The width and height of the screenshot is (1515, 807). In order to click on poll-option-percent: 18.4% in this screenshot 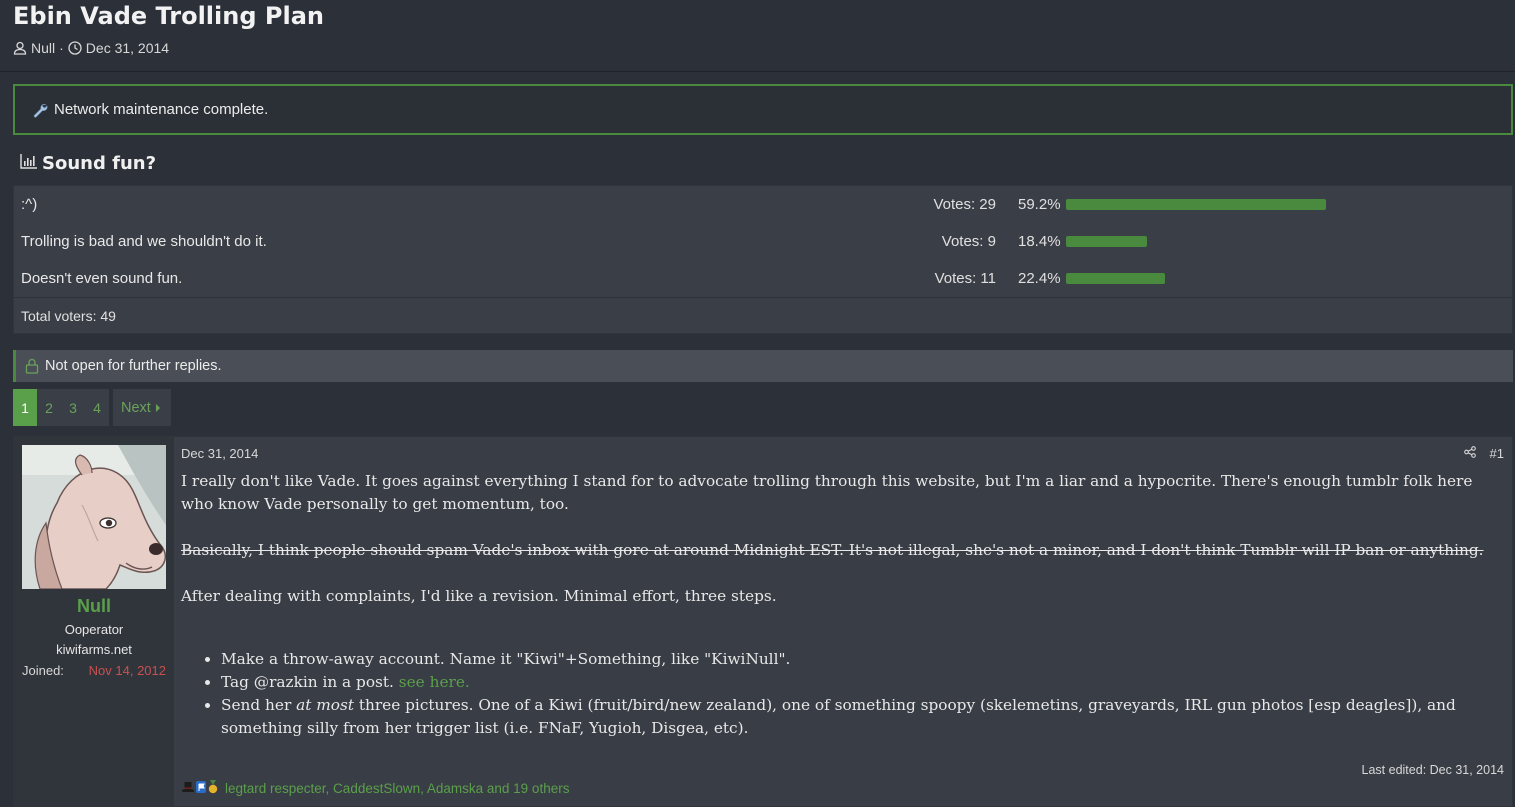, I will do `click(1039, 241)`.